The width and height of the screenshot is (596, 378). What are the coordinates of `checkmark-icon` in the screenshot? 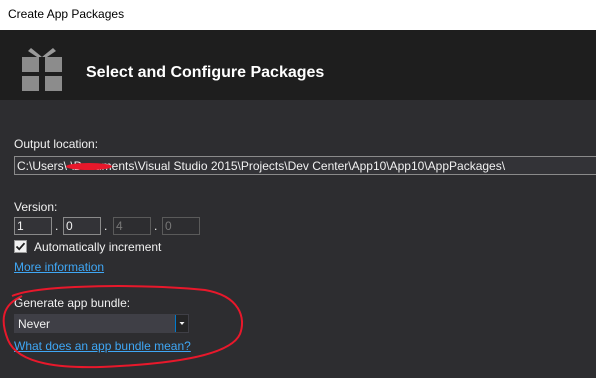 It's located at (20, 246).